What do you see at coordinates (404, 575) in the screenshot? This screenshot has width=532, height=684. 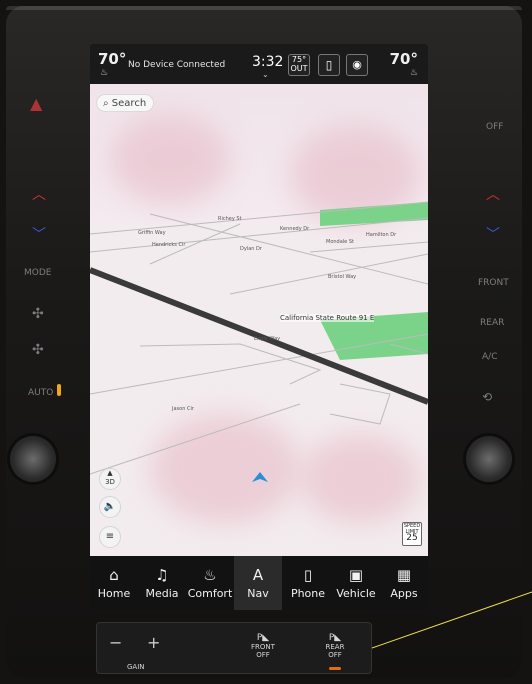 I see `apps-grid-icon: ▦` at bounding box center [404, 575].